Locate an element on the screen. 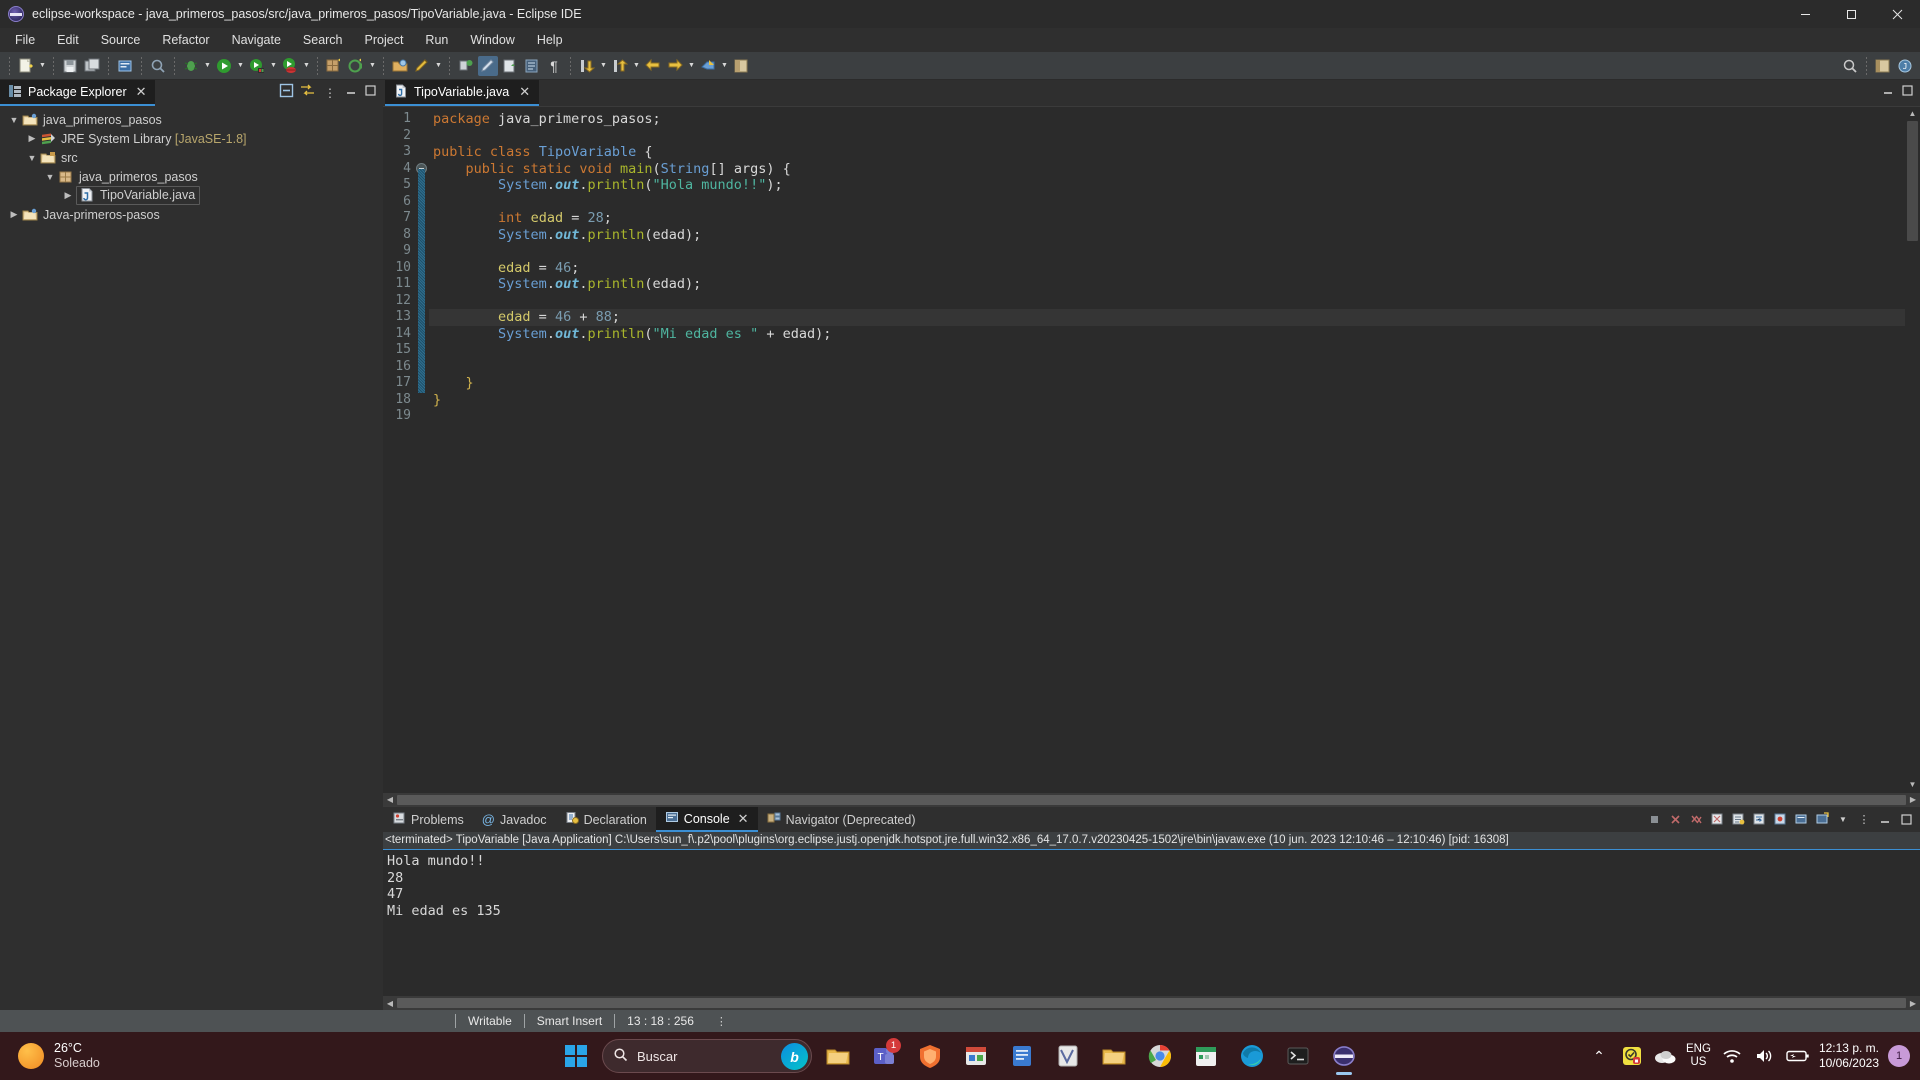 The image size is (1920, 1080). new-wizard-dropdown-icon: ▼ is located at coordinates (42, 66).